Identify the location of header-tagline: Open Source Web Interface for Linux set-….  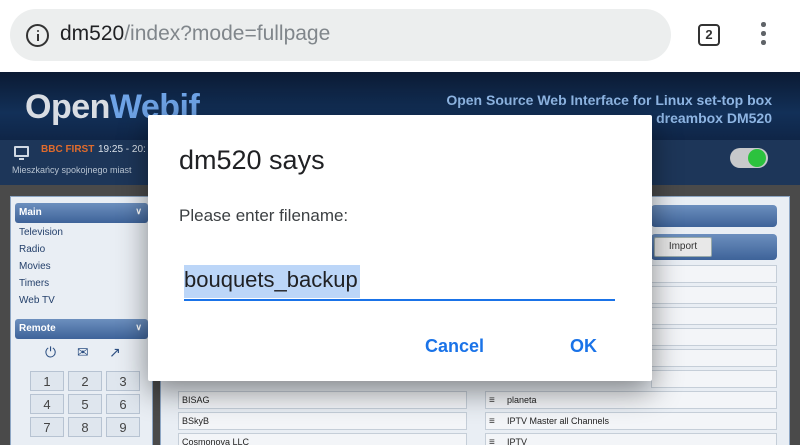
(609, 100).